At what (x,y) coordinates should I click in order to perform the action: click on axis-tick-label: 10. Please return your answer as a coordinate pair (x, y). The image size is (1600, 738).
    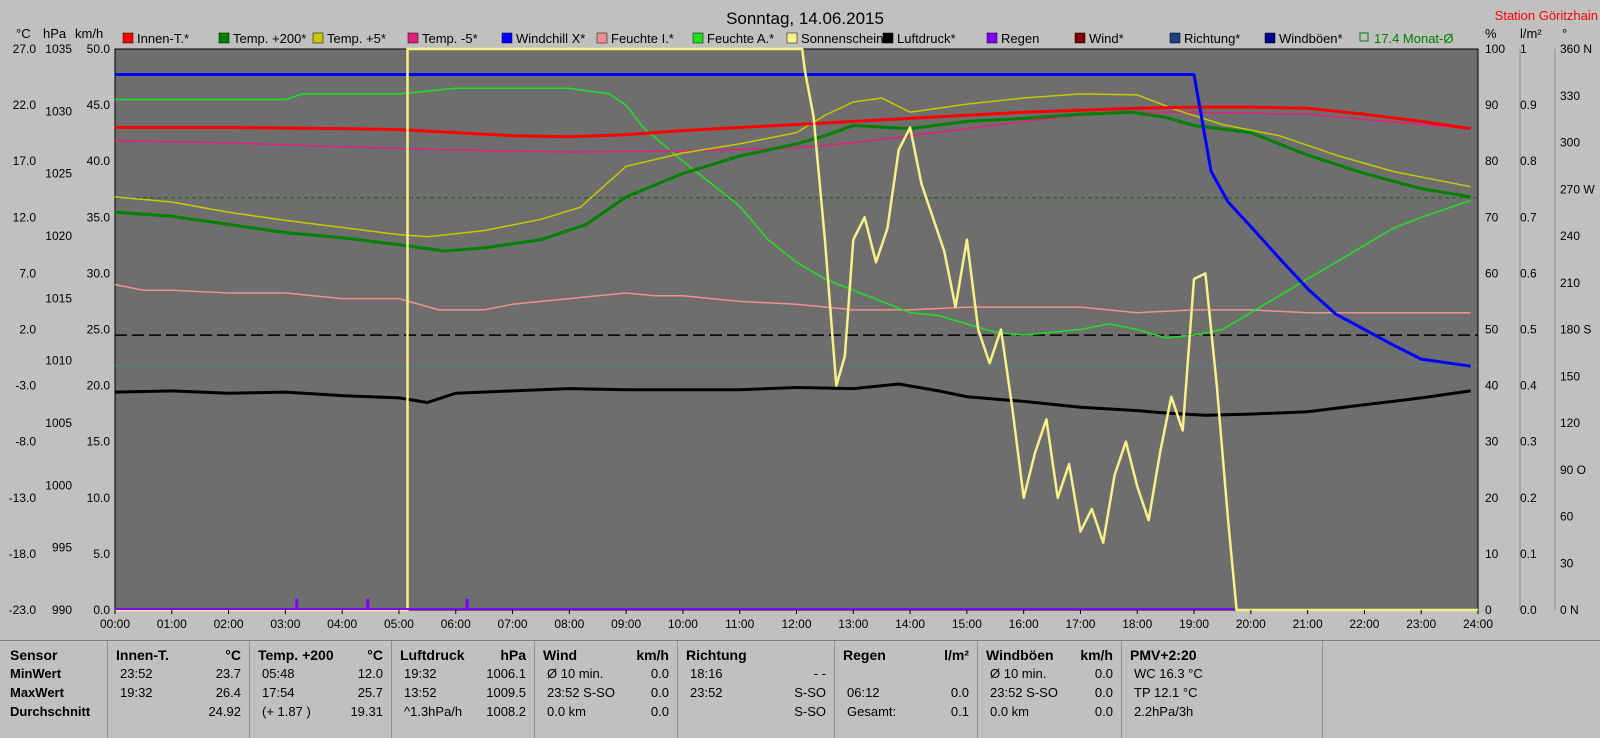
    Looking at the image, I should click on (1492, 554).